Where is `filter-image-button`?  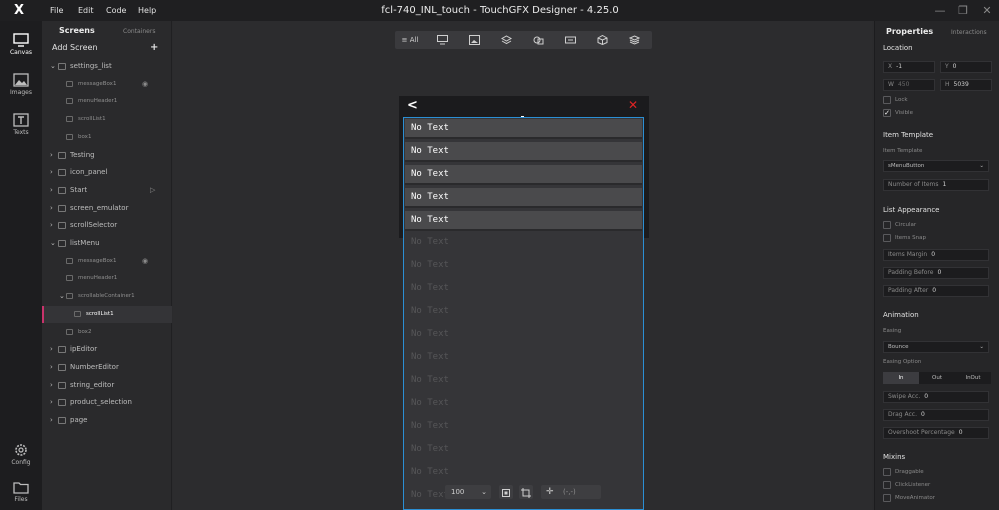 filter-image-button is located at coordinates (474, 40).